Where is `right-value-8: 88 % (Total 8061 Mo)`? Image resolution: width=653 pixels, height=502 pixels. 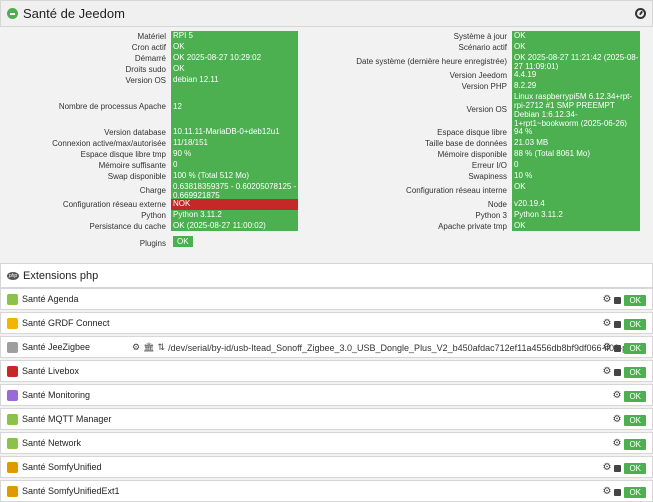
right-value-8: 88 % (Total 8061 Mo) is located at coordinates (576, 154).